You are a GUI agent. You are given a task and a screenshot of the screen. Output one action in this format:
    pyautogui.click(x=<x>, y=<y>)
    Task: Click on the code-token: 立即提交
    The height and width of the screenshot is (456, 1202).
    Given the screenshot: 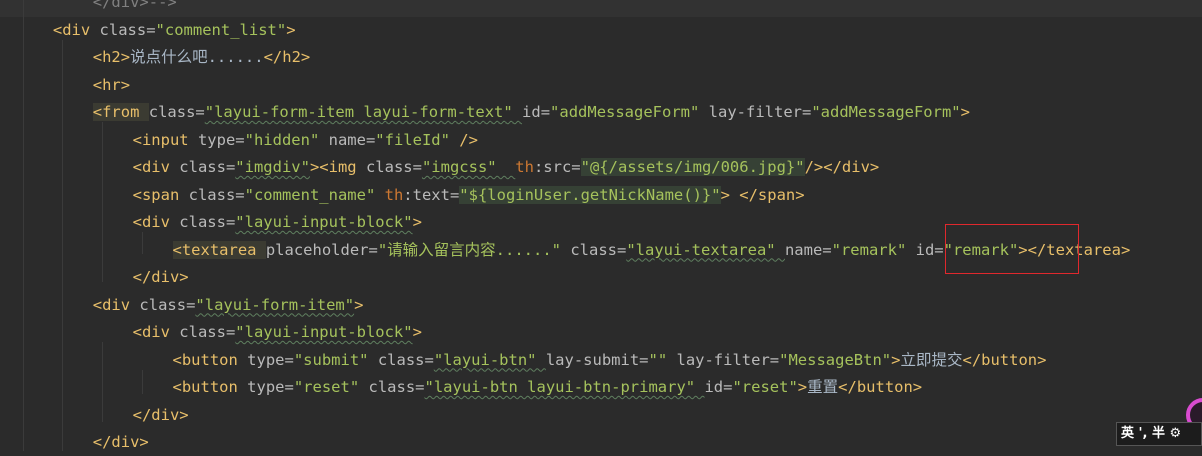 What is the action you would take?
    pyautogui.click(x=931, y=359)
    